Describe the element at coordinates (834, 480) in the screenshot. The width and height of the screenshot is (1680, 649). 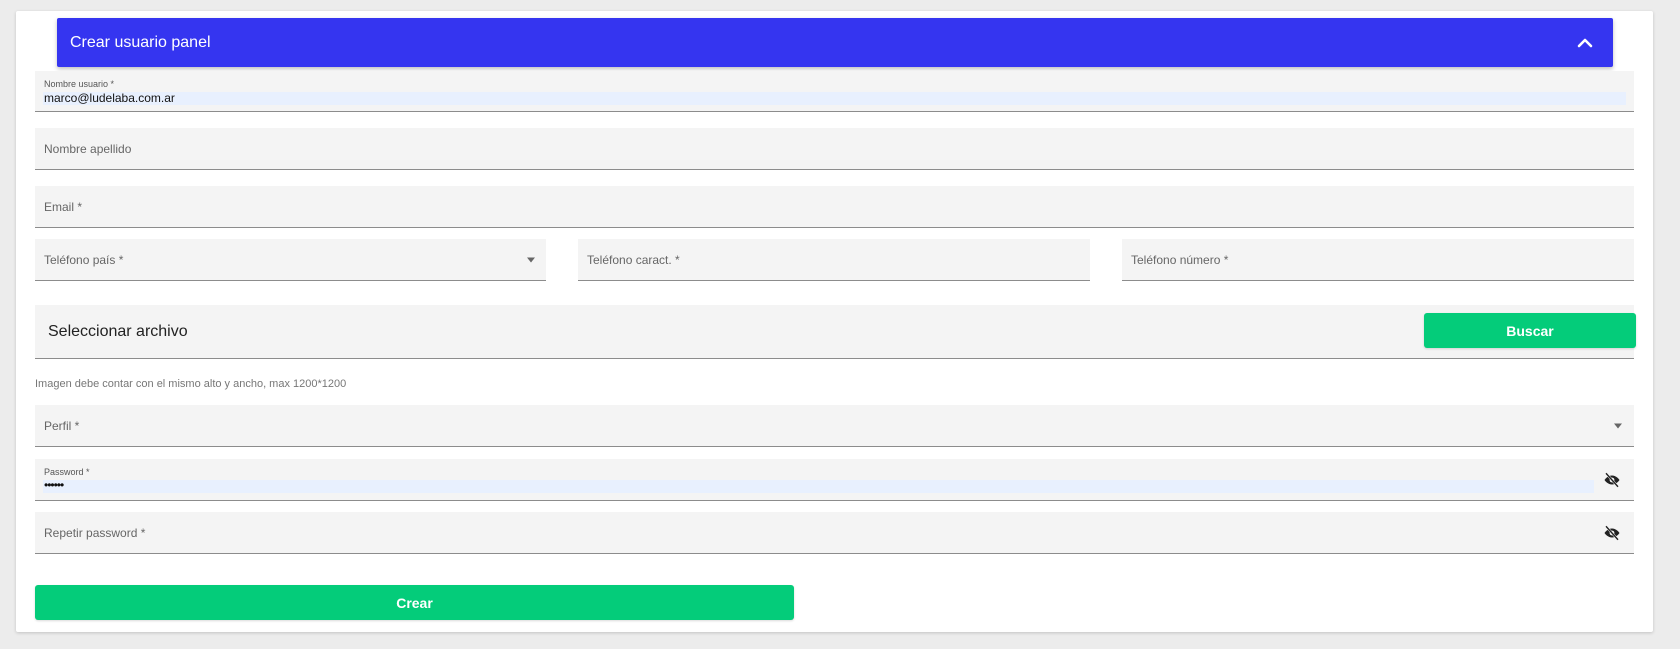
I see `password-field: Password * ••••••` at that location.